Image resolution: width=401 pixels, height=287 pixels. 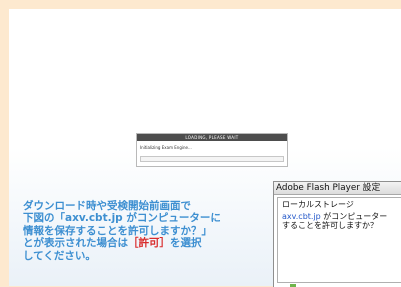 I want to click on instruction-line-2-pre: 下図の「, so click(x=44, y=218).